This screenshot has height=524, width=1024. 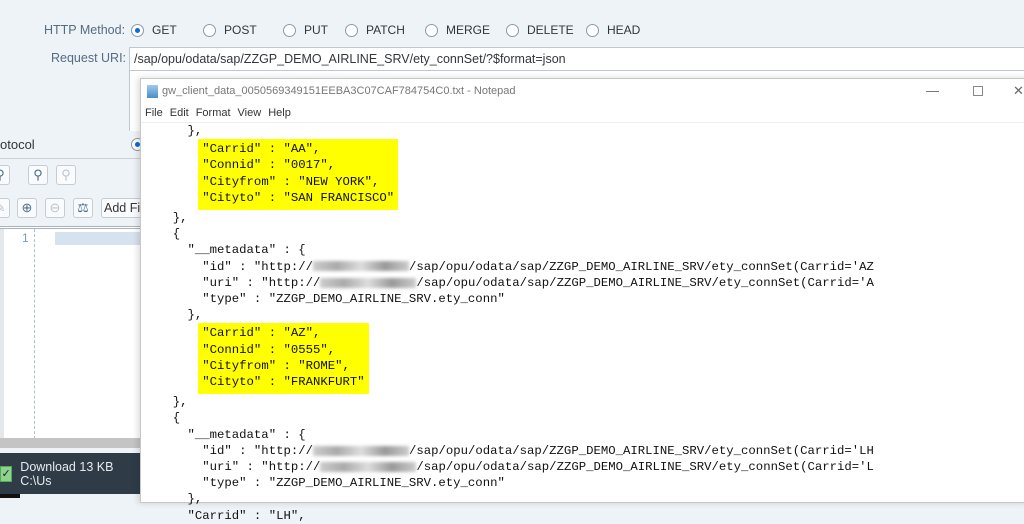 What do you see at coordinates (283, 382) in the screenshot?
I see `text-line: "Cityto" : "FRANKFURT"` at bounding box center [283, 382].